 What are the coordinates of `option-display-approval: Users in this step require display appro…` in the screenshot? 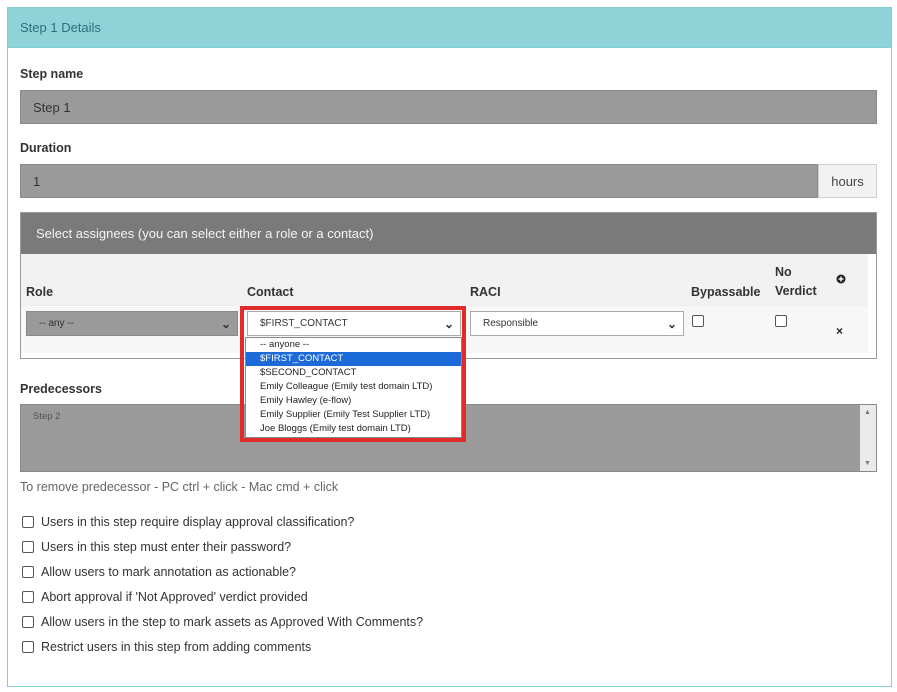 It's located at (188, 522).